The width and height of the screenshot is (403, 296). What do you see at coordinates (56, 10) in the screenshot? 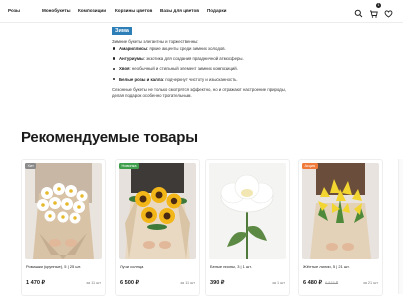
I see `nav-item-monobouquets: Монобукеты` at bounding box center [56, 10].